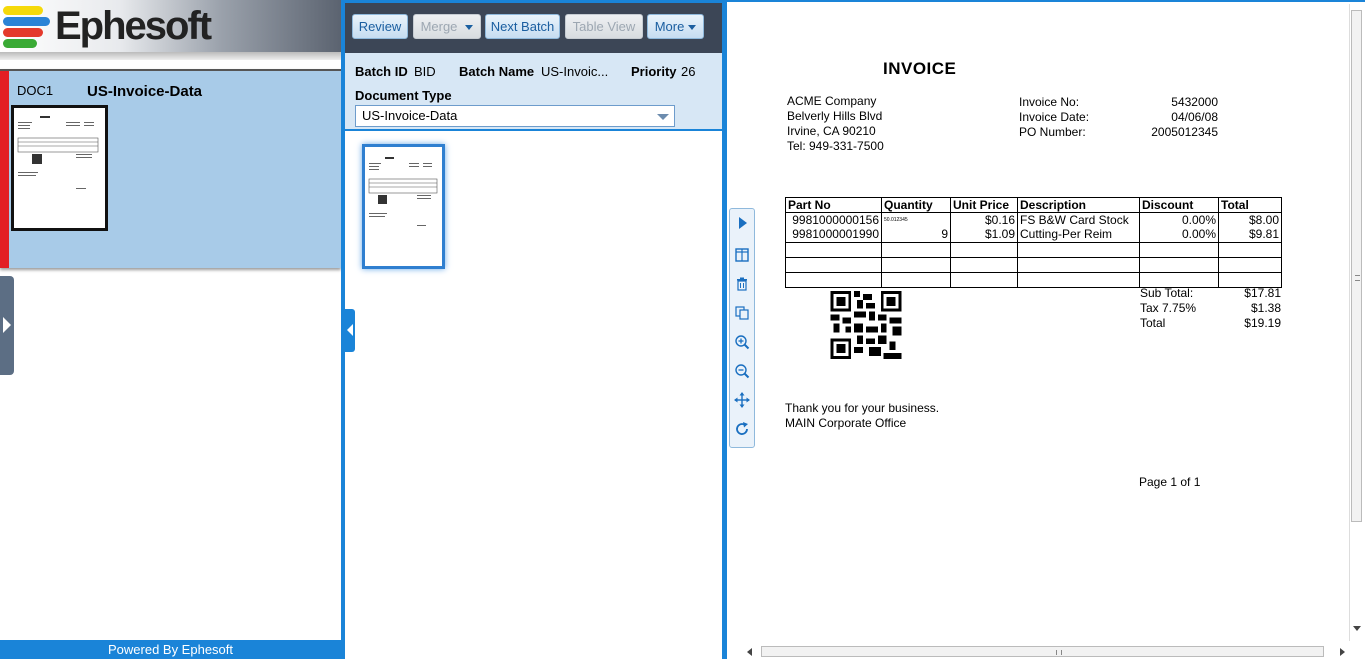 The image size is (1365, 659). I want to click on scroll-down-icon, so click(1357, 628).